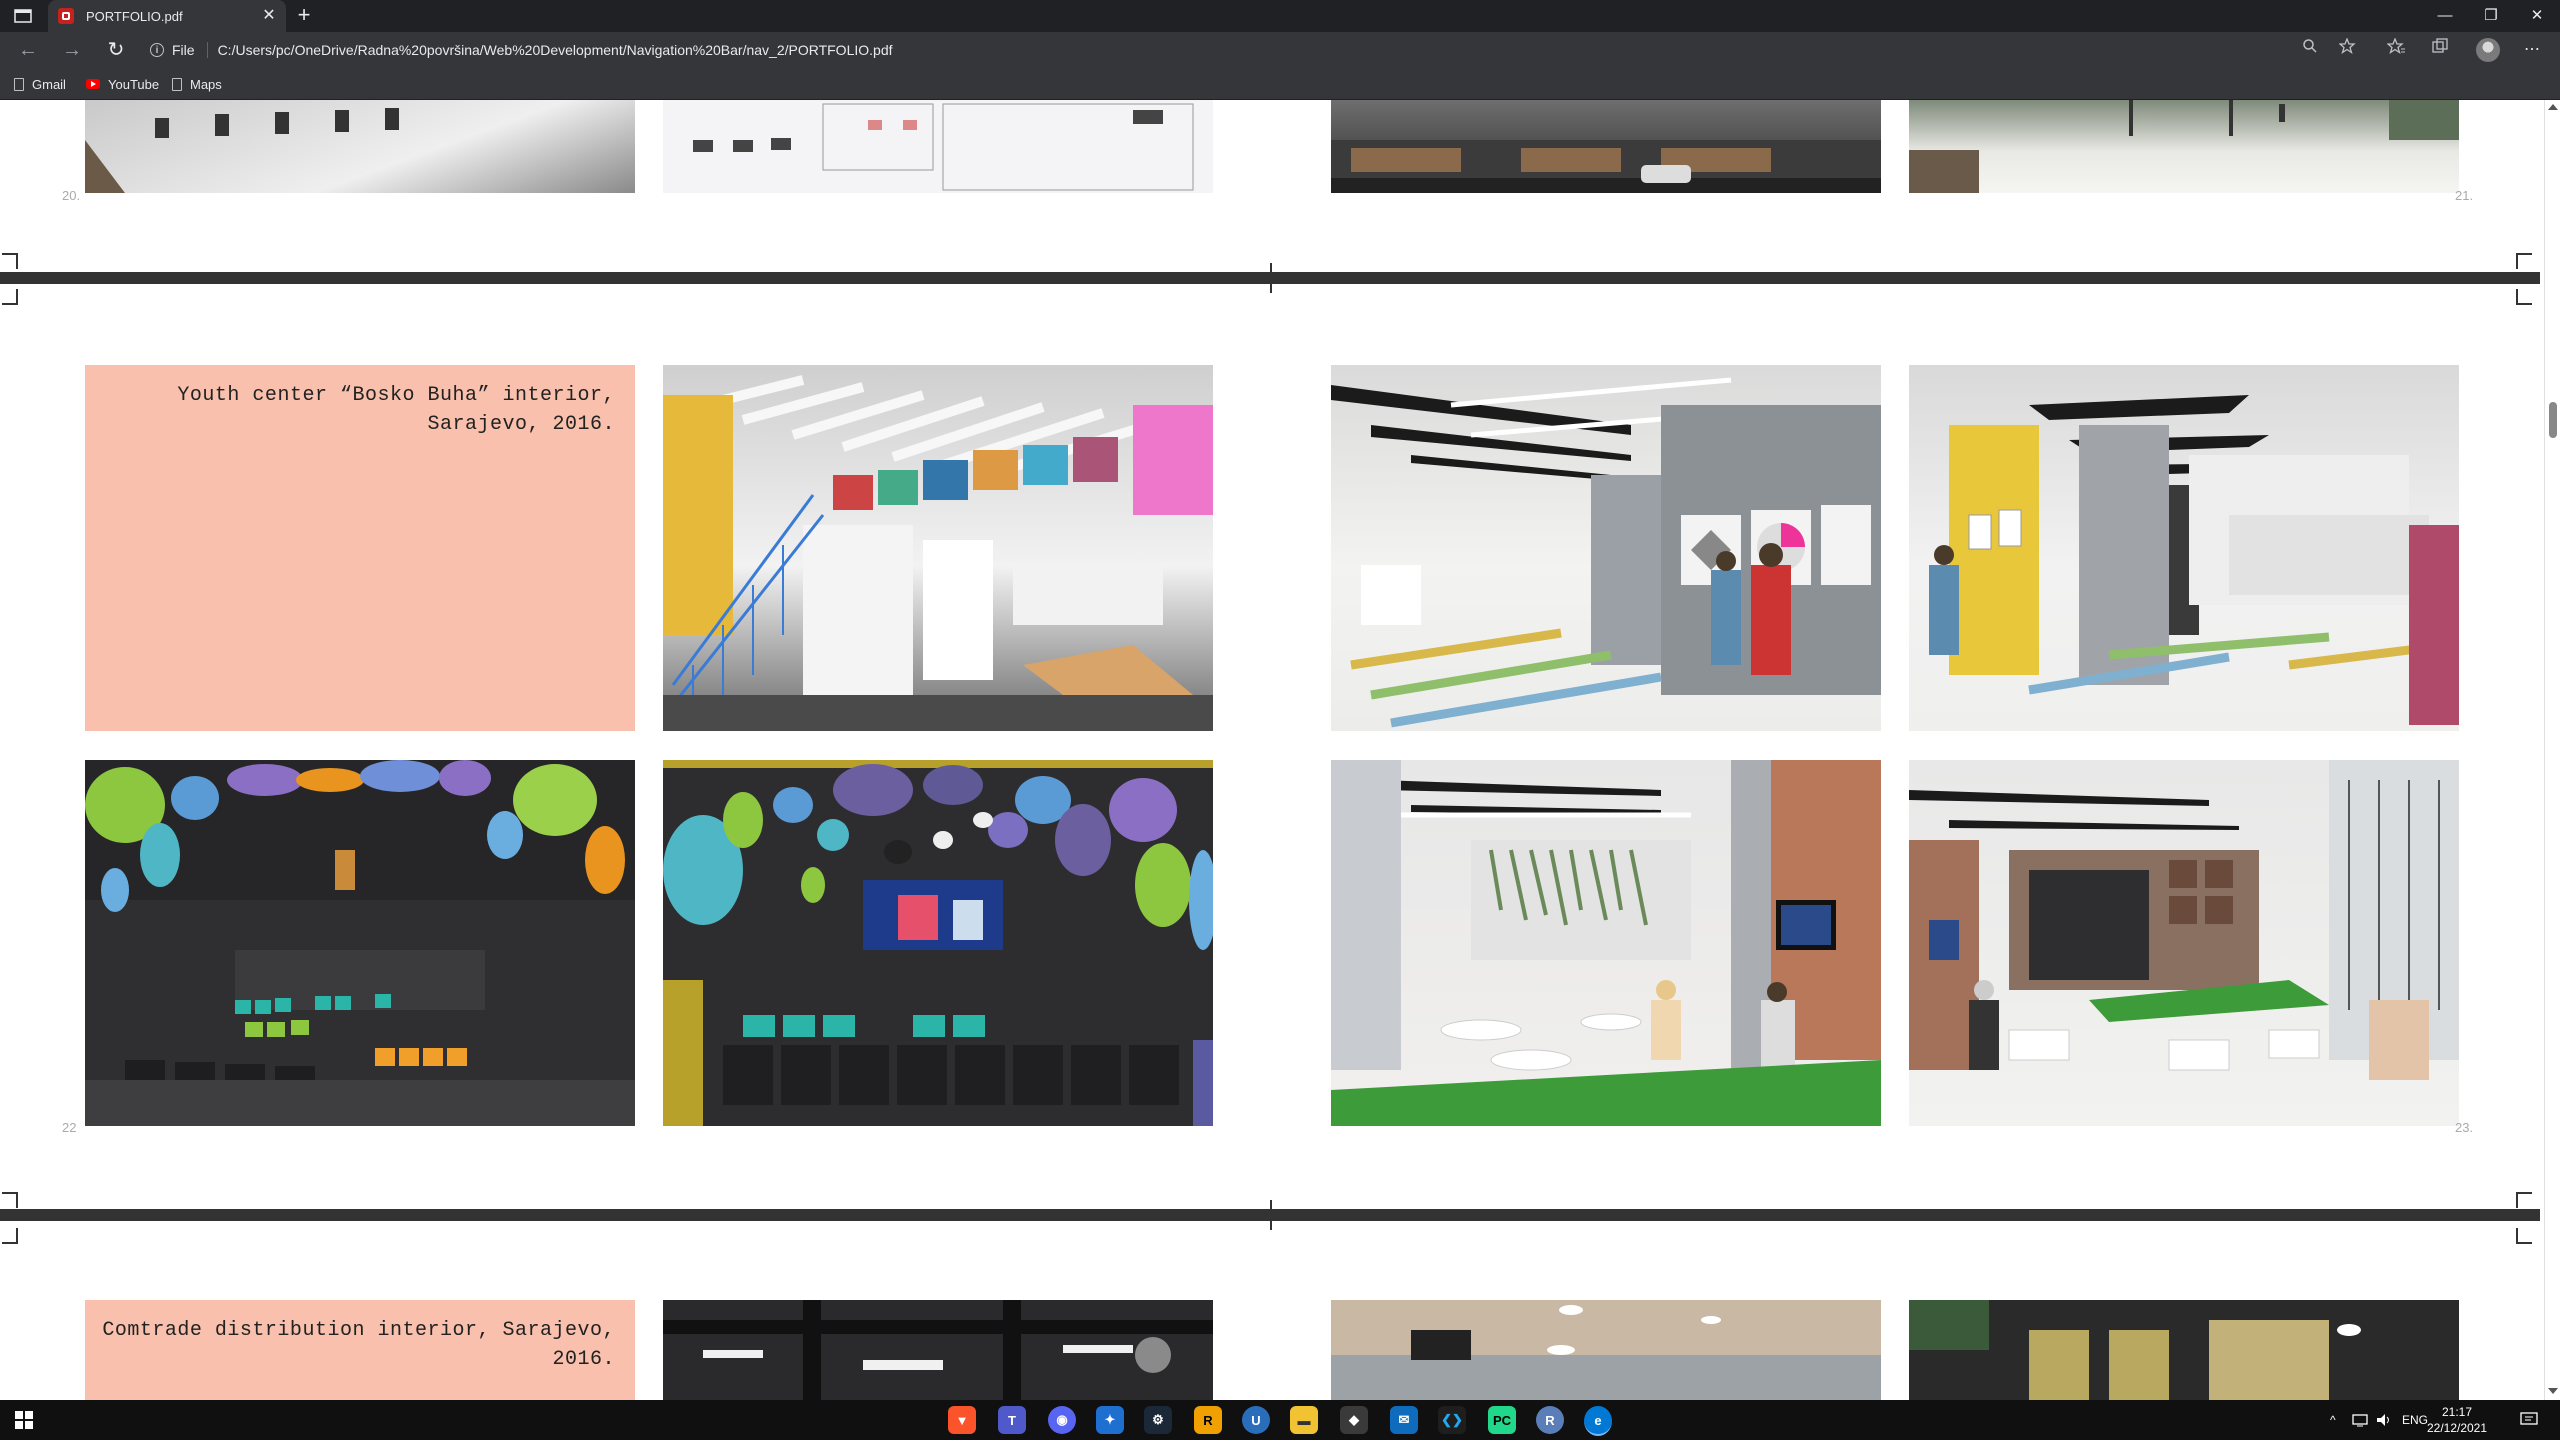  I want to click on vscode-icon: ❮❯, so click(1452, 1420).